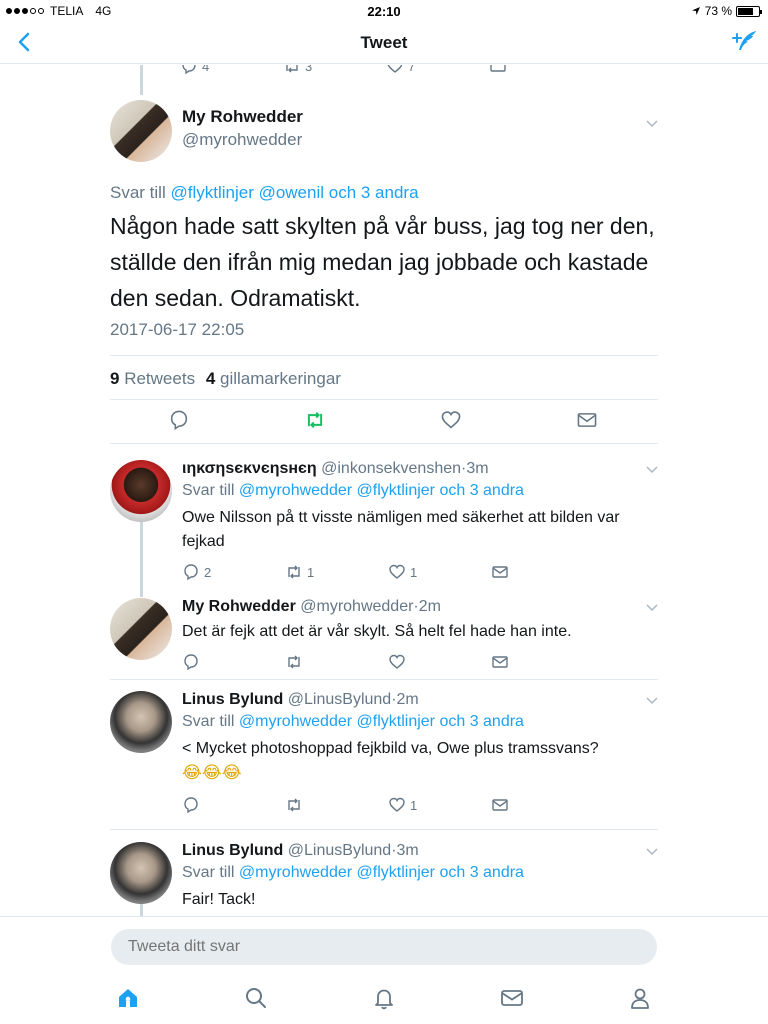  I want to click on reply-to-mentions: @flyktlinjer @owenil och 3 andra, so click(294, 192).